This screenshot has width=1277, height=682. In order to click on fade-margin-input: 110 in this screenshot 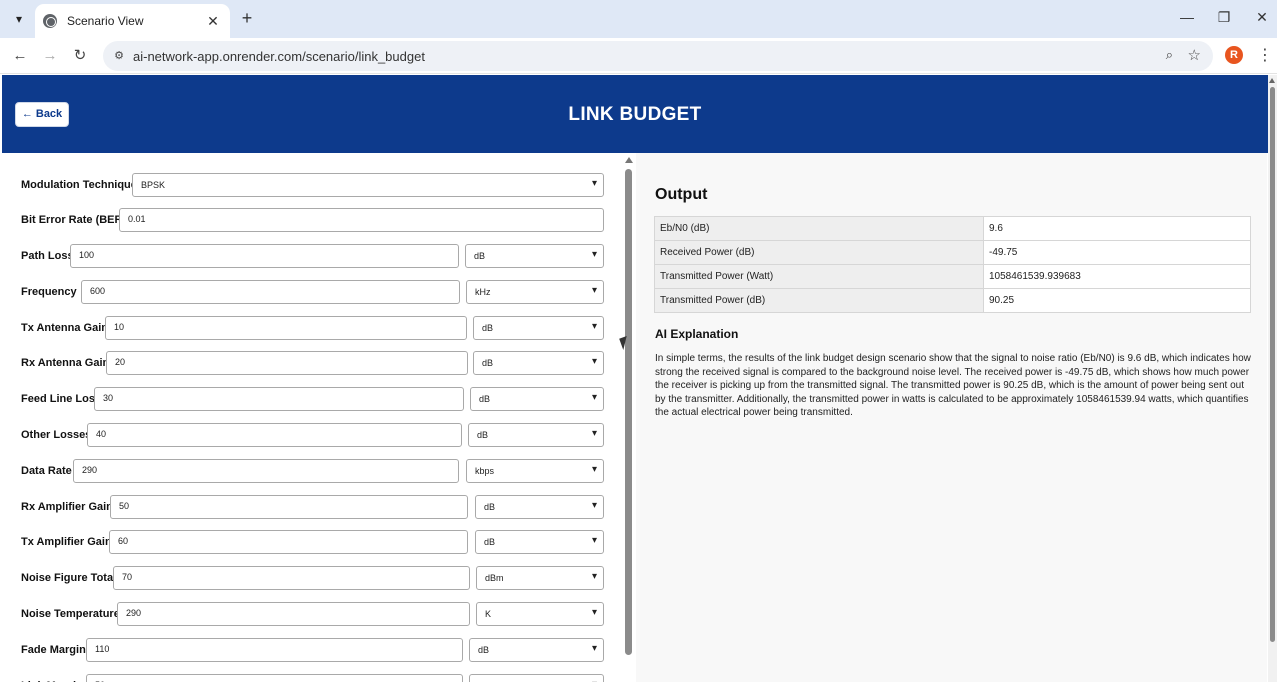, I will do `click(274, 649)`.